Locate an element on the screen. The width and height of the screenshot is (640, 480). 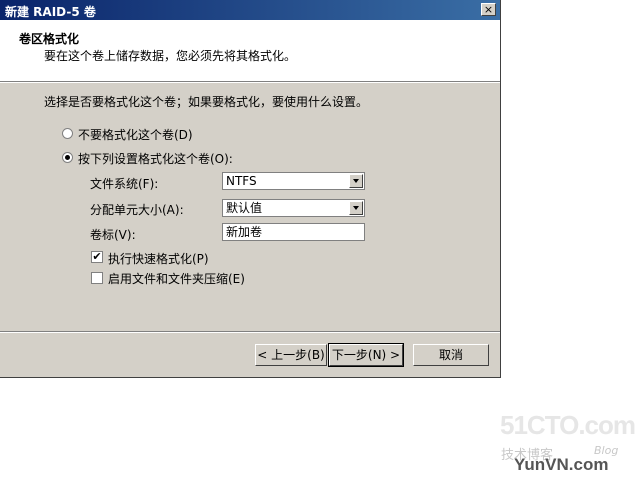
alloc-unit-value: 默认值 is located at coordinates (244, 208).